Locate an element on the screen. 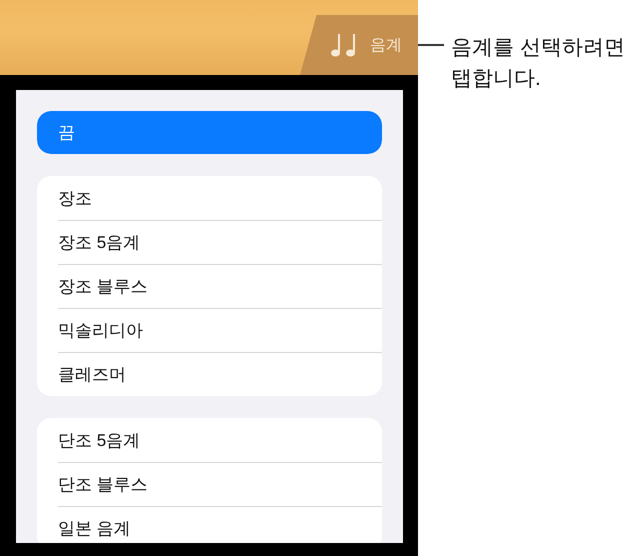  music-notes-icon is located at coordinates (344, 45).